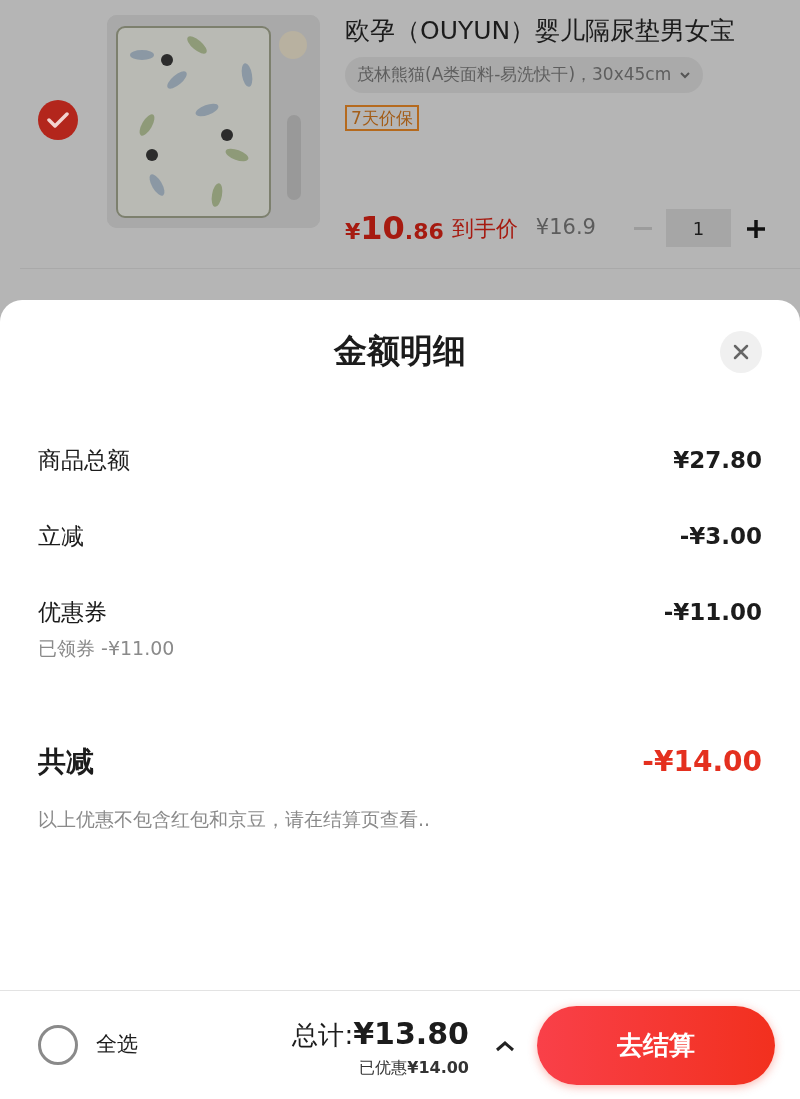  Describe the element at coordinates (84, 460) in the screenshot. I see `row-label: 商品总额` at that location.